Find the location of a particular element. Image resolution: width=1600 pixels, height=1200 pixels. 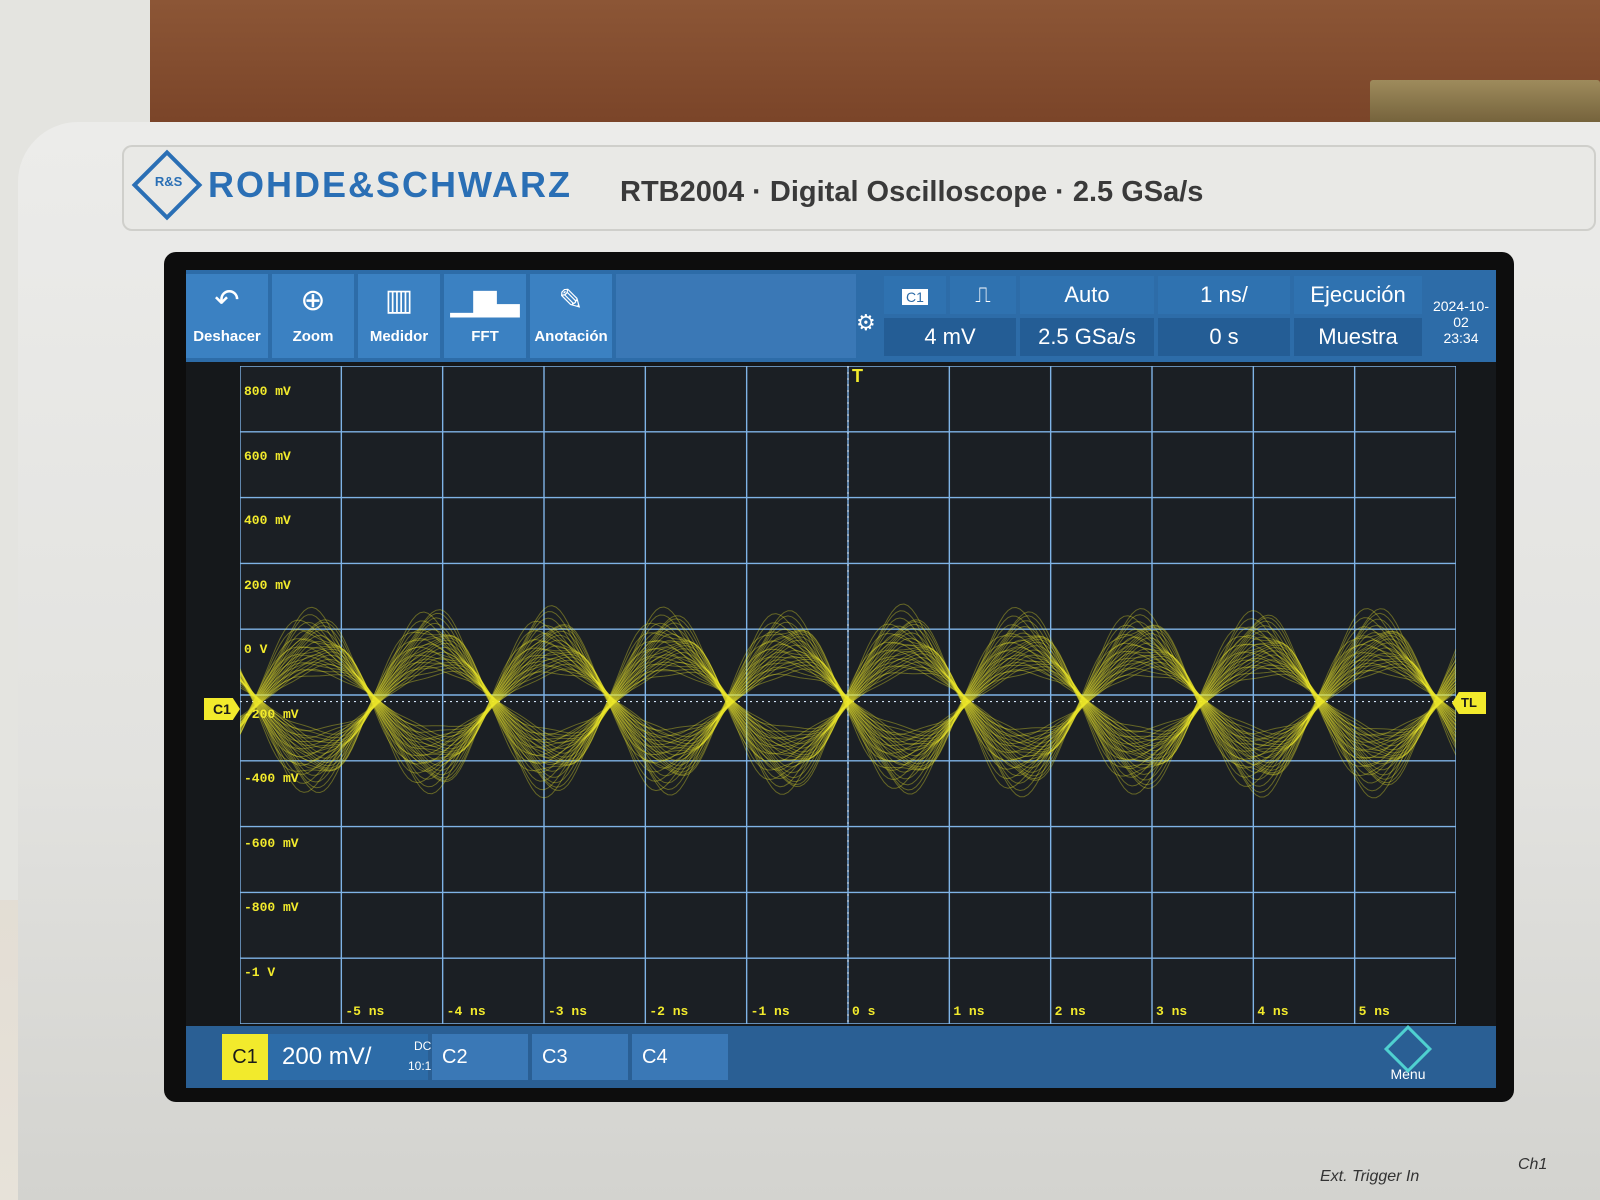

x-tick-label: -4 ns is located at coordinates (466, 1011).